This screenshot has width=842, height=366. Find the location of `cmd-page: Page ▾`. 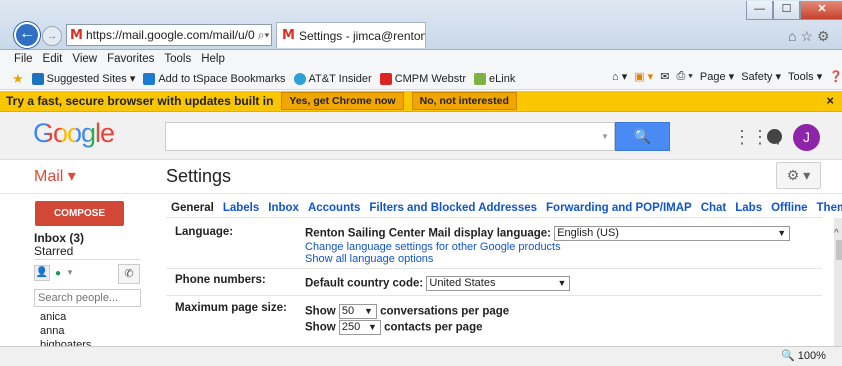

cmd-page: Page ▾ is located at coordinates (717, 76).